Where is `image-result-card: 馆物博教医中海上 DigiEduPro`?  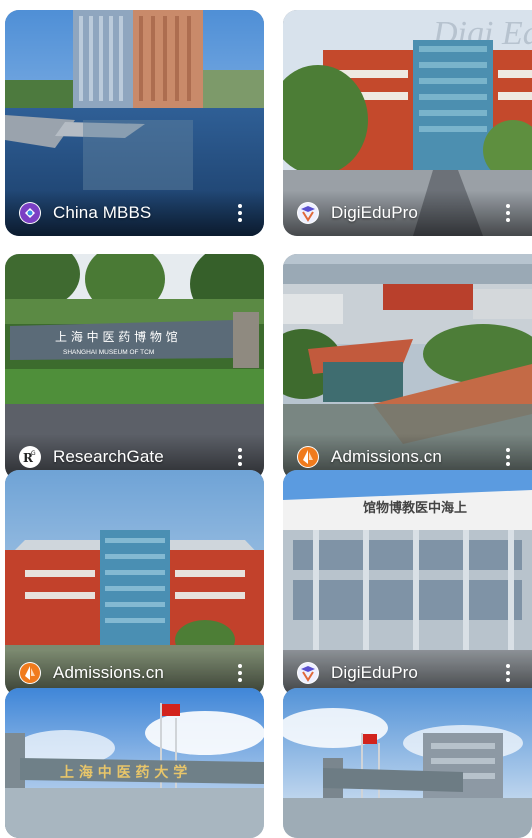 image-result-card: 馆物博教医中海上 DigiEduPro is located at coordinates (407, 583).